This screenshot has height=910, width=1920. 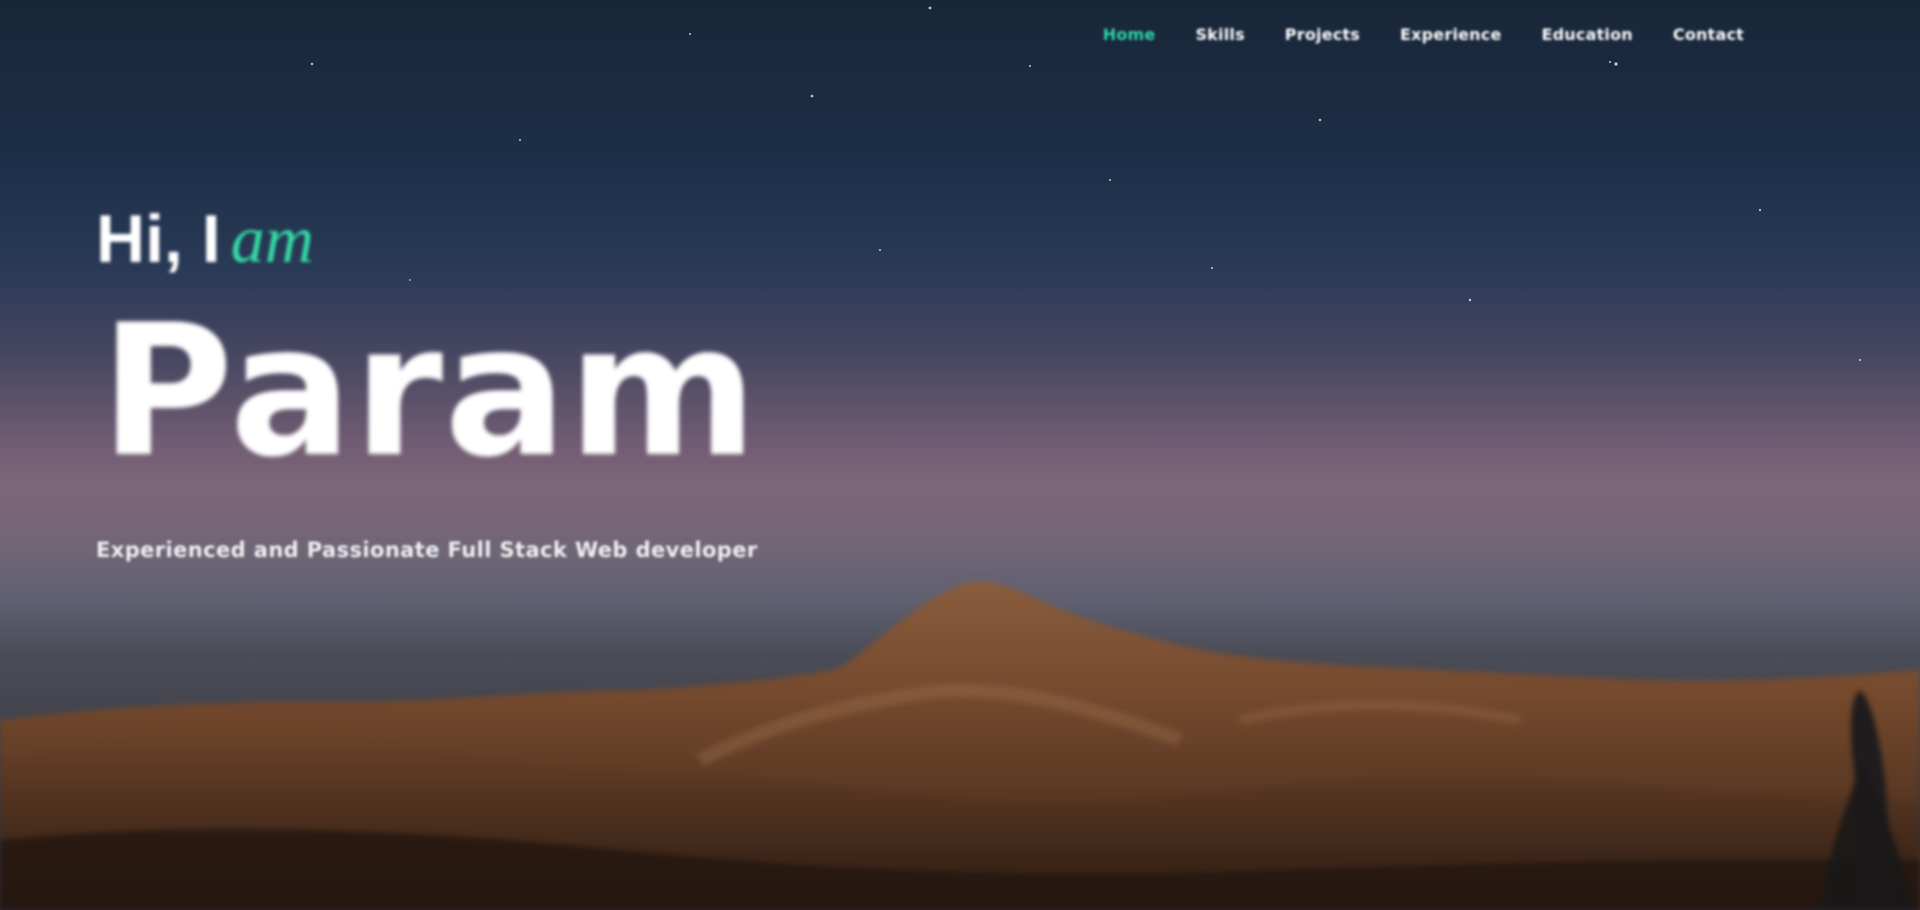 I want to click on greeting-prefix: Hi, I, so click(x=158, y=239).